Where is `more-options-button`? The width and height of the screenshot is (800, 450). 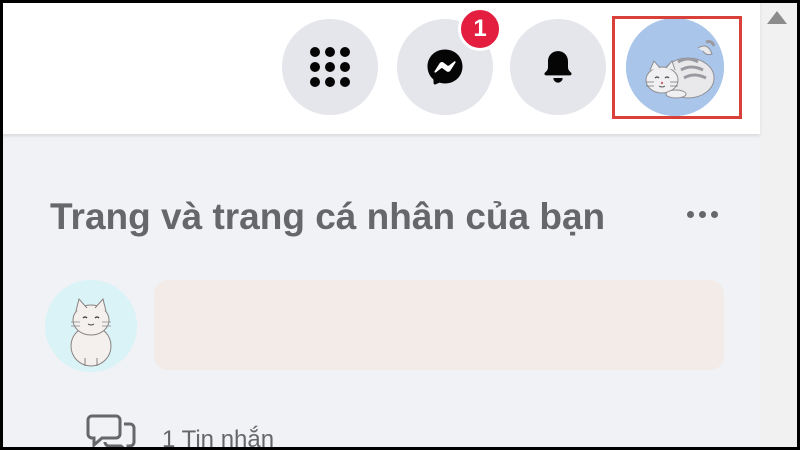
more-options-button is located at coordinates (702, 214).